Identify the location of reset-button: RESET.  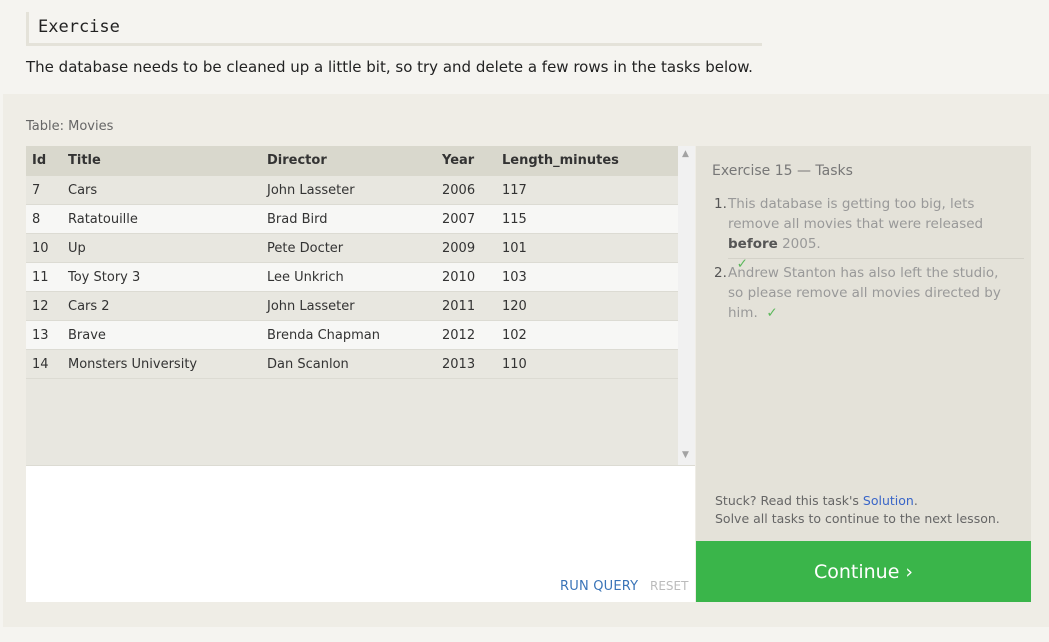
(669, 586).